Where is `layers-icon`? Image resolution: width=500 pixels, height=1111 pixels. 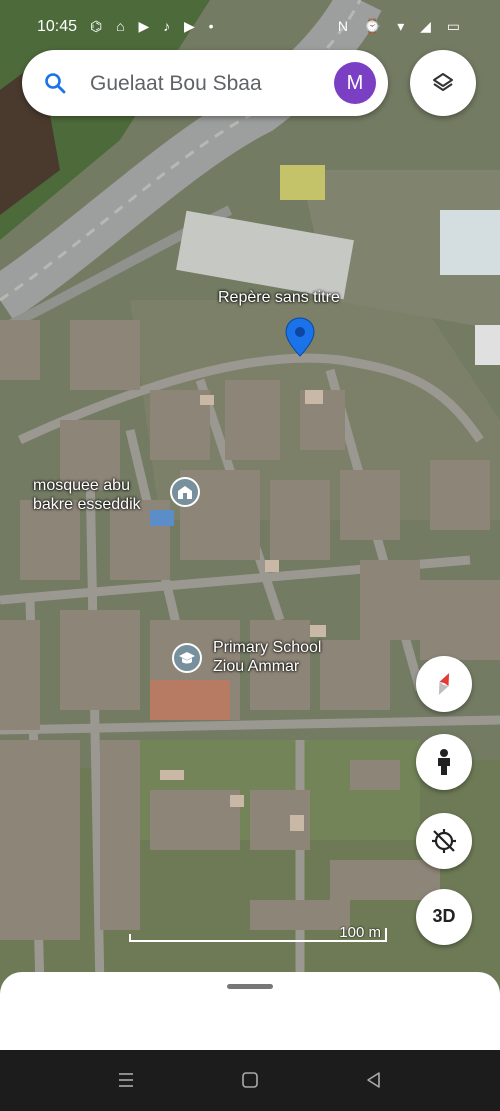 layers-icon is located at coordinates (443, 82).